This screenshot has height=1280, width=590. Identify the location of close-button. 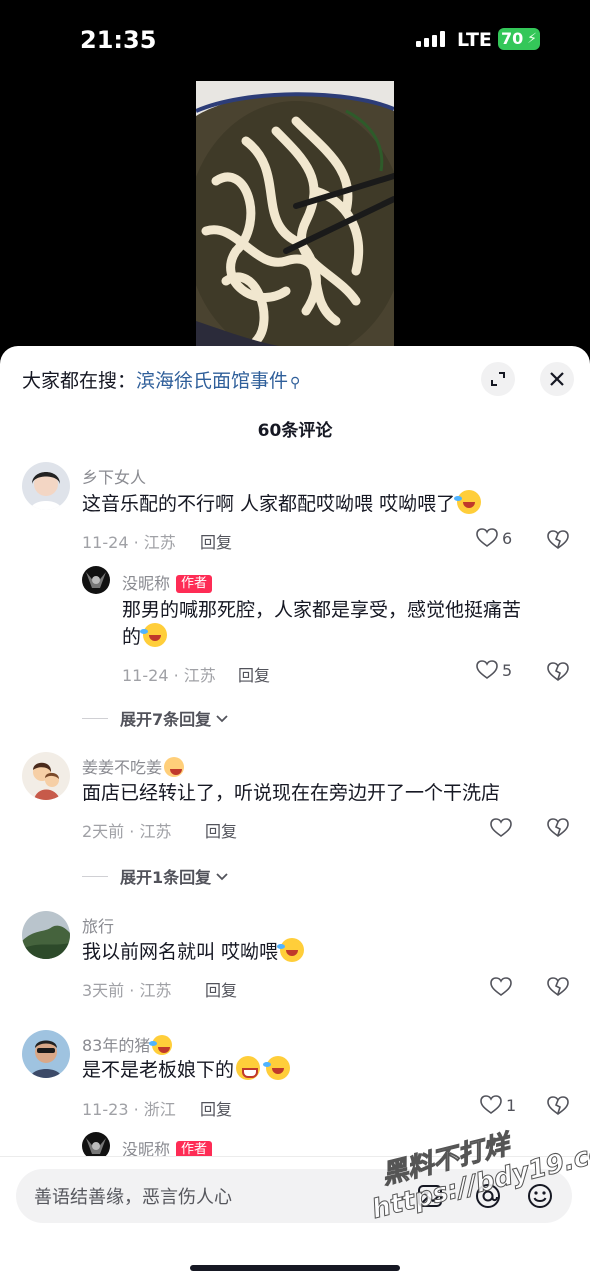
(557, 379).